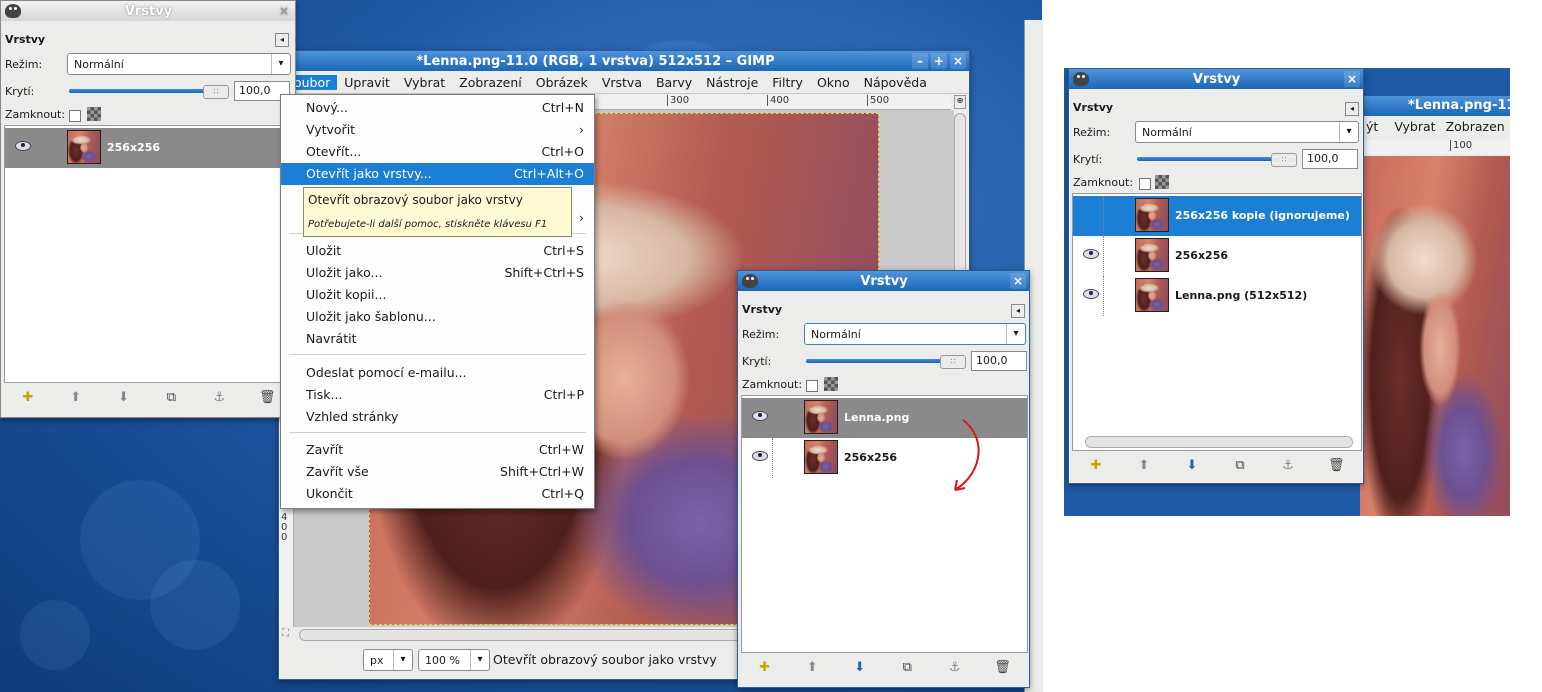 The height and width of the screenshot is (692, 1542). I want to click on opacity-input: 100,0, so click(1330, 159).